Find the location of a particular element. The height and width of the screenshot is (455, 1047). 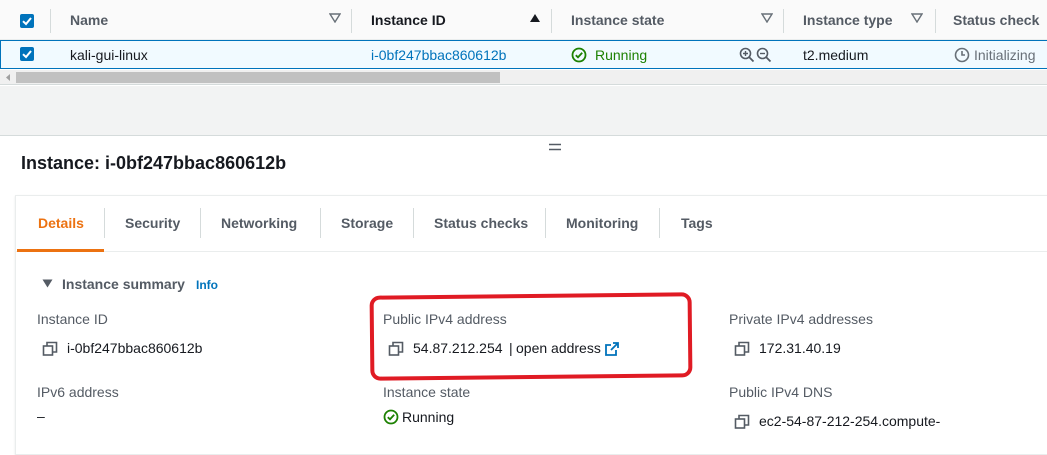

column-header-status-check: Status check is located at coordinates (996, 20).